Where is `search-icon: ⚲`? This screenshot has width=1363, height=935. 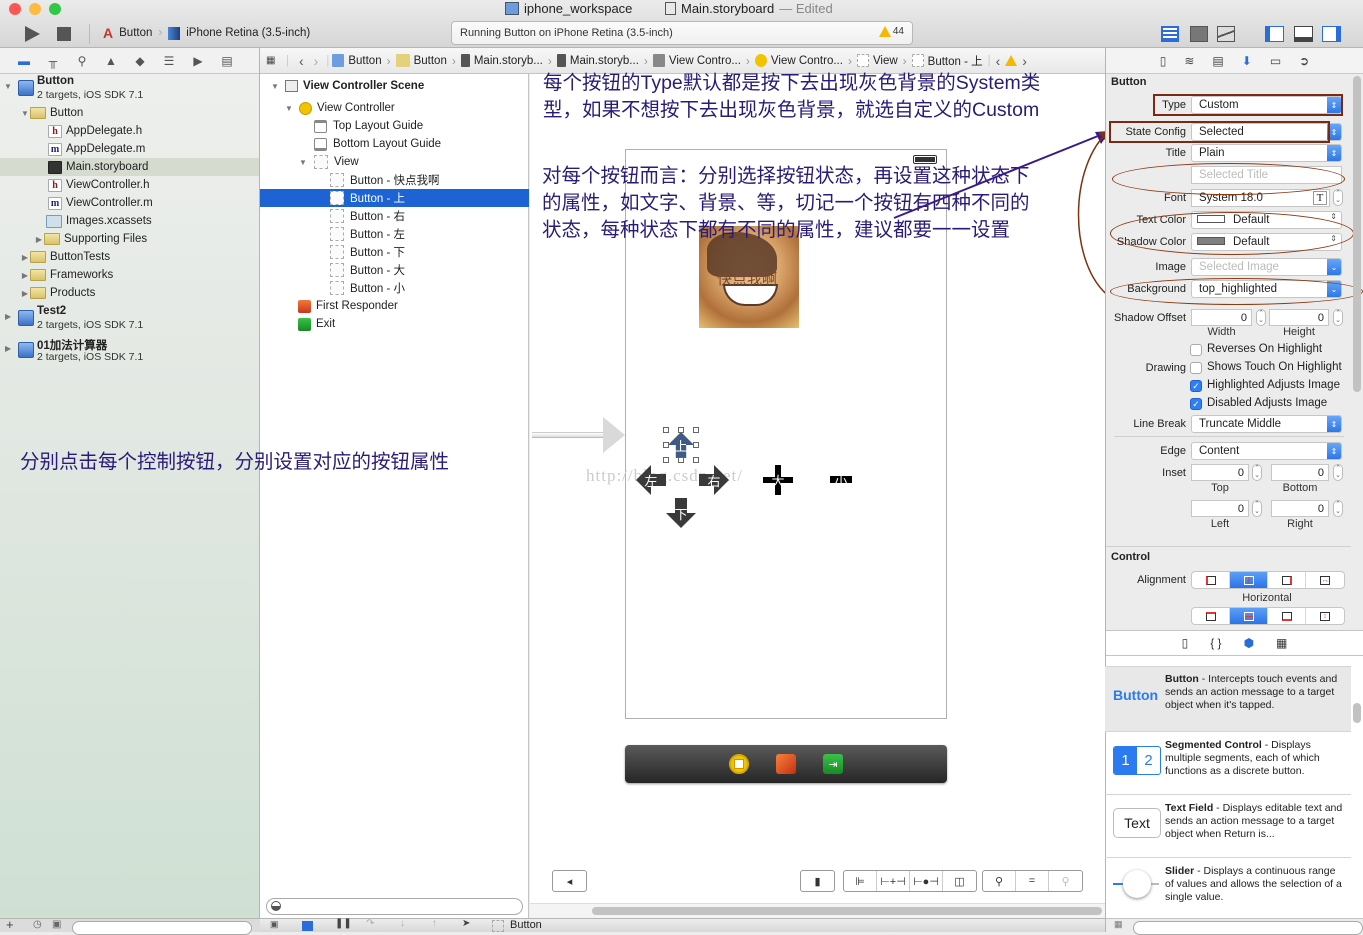
search-icon: ⚲ is located at coordinates (82, 61).